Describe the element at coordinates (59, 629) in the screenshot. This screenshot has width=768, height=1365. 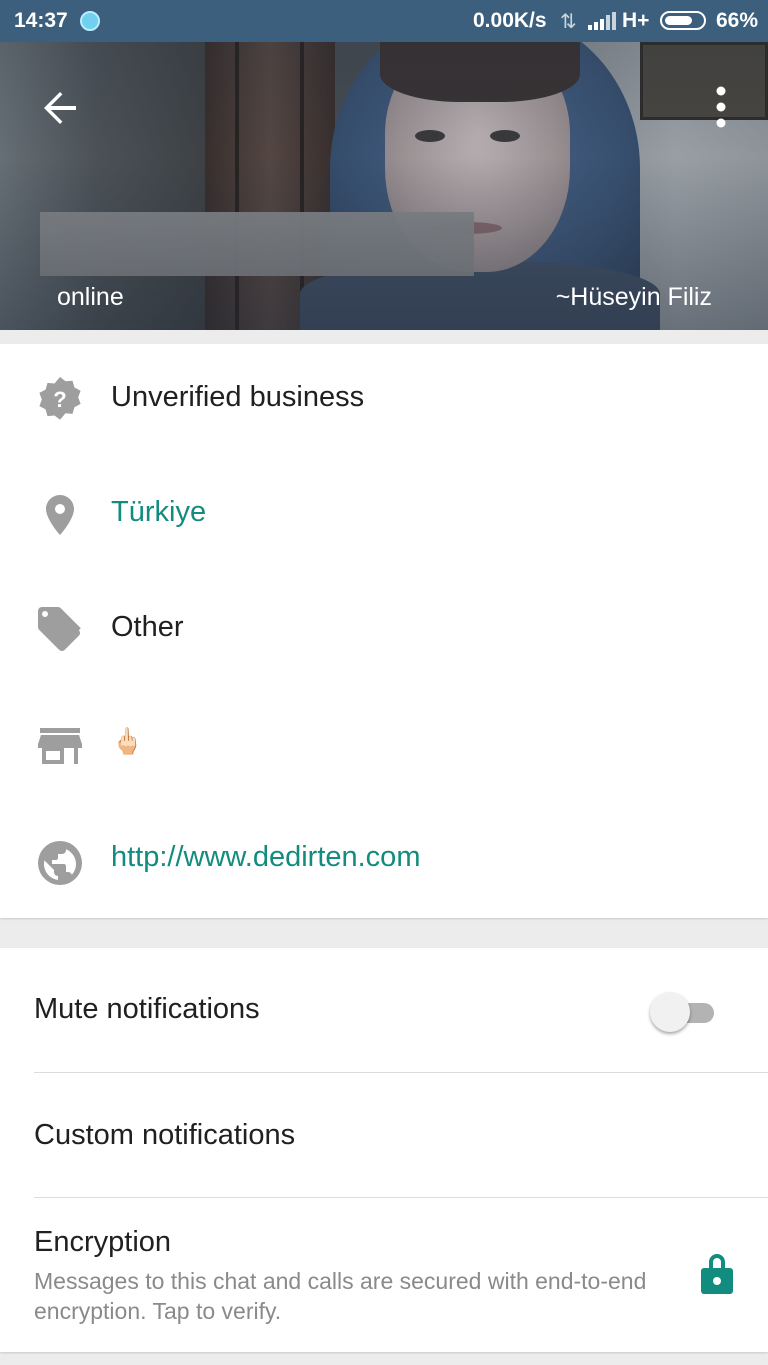
I see `tag-icon` at that location.